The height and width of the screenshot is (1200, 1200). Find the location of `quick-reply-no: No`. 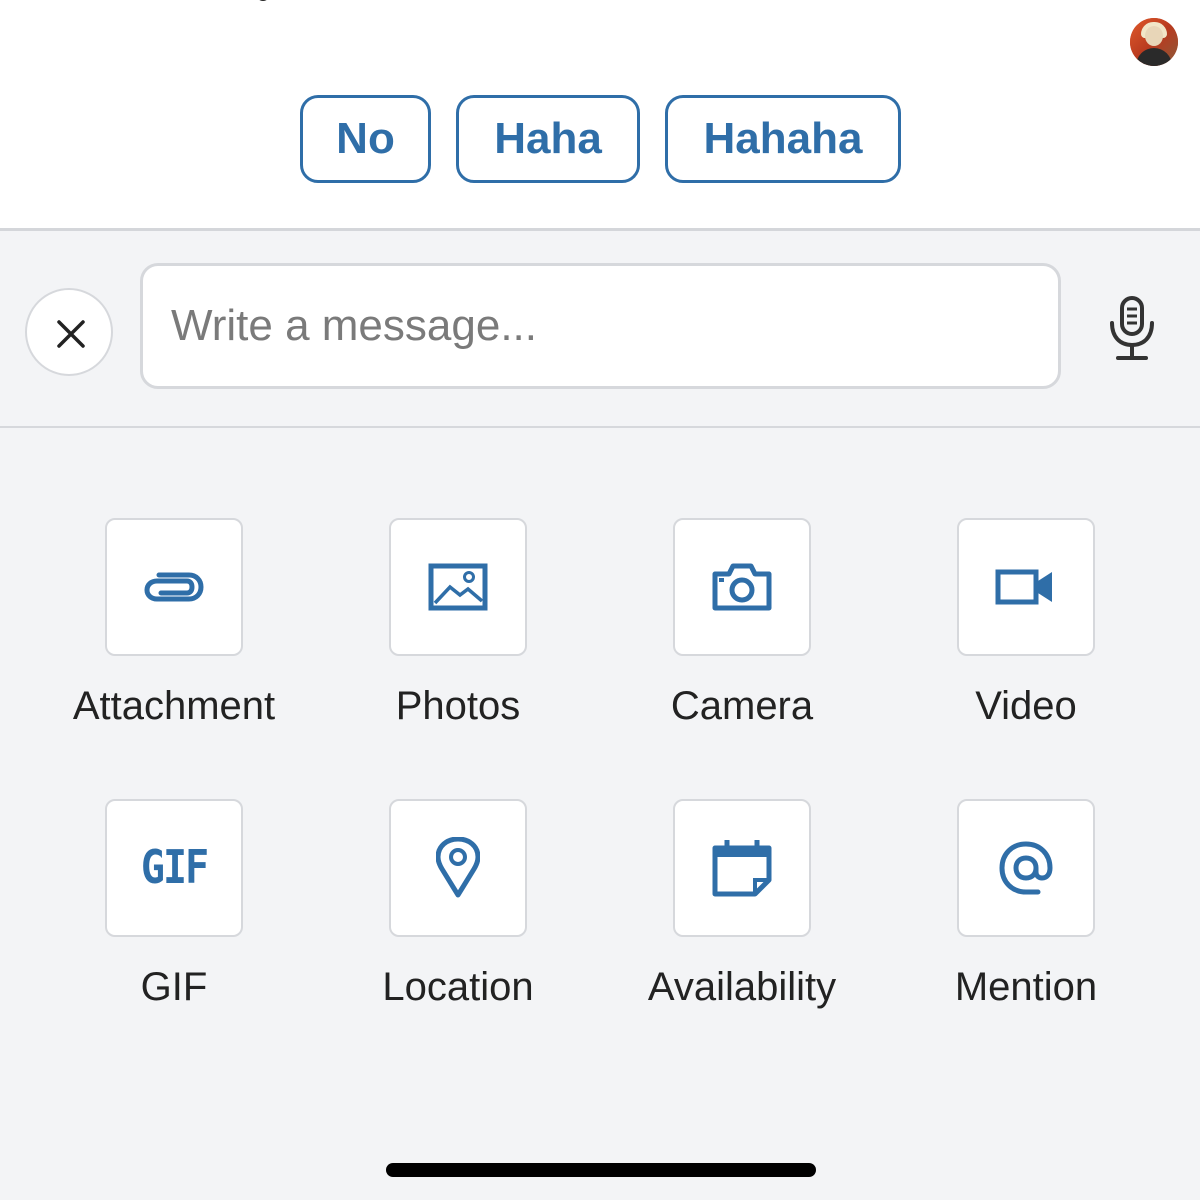

quick-reply-no: No is located at coordinates (365, 139).